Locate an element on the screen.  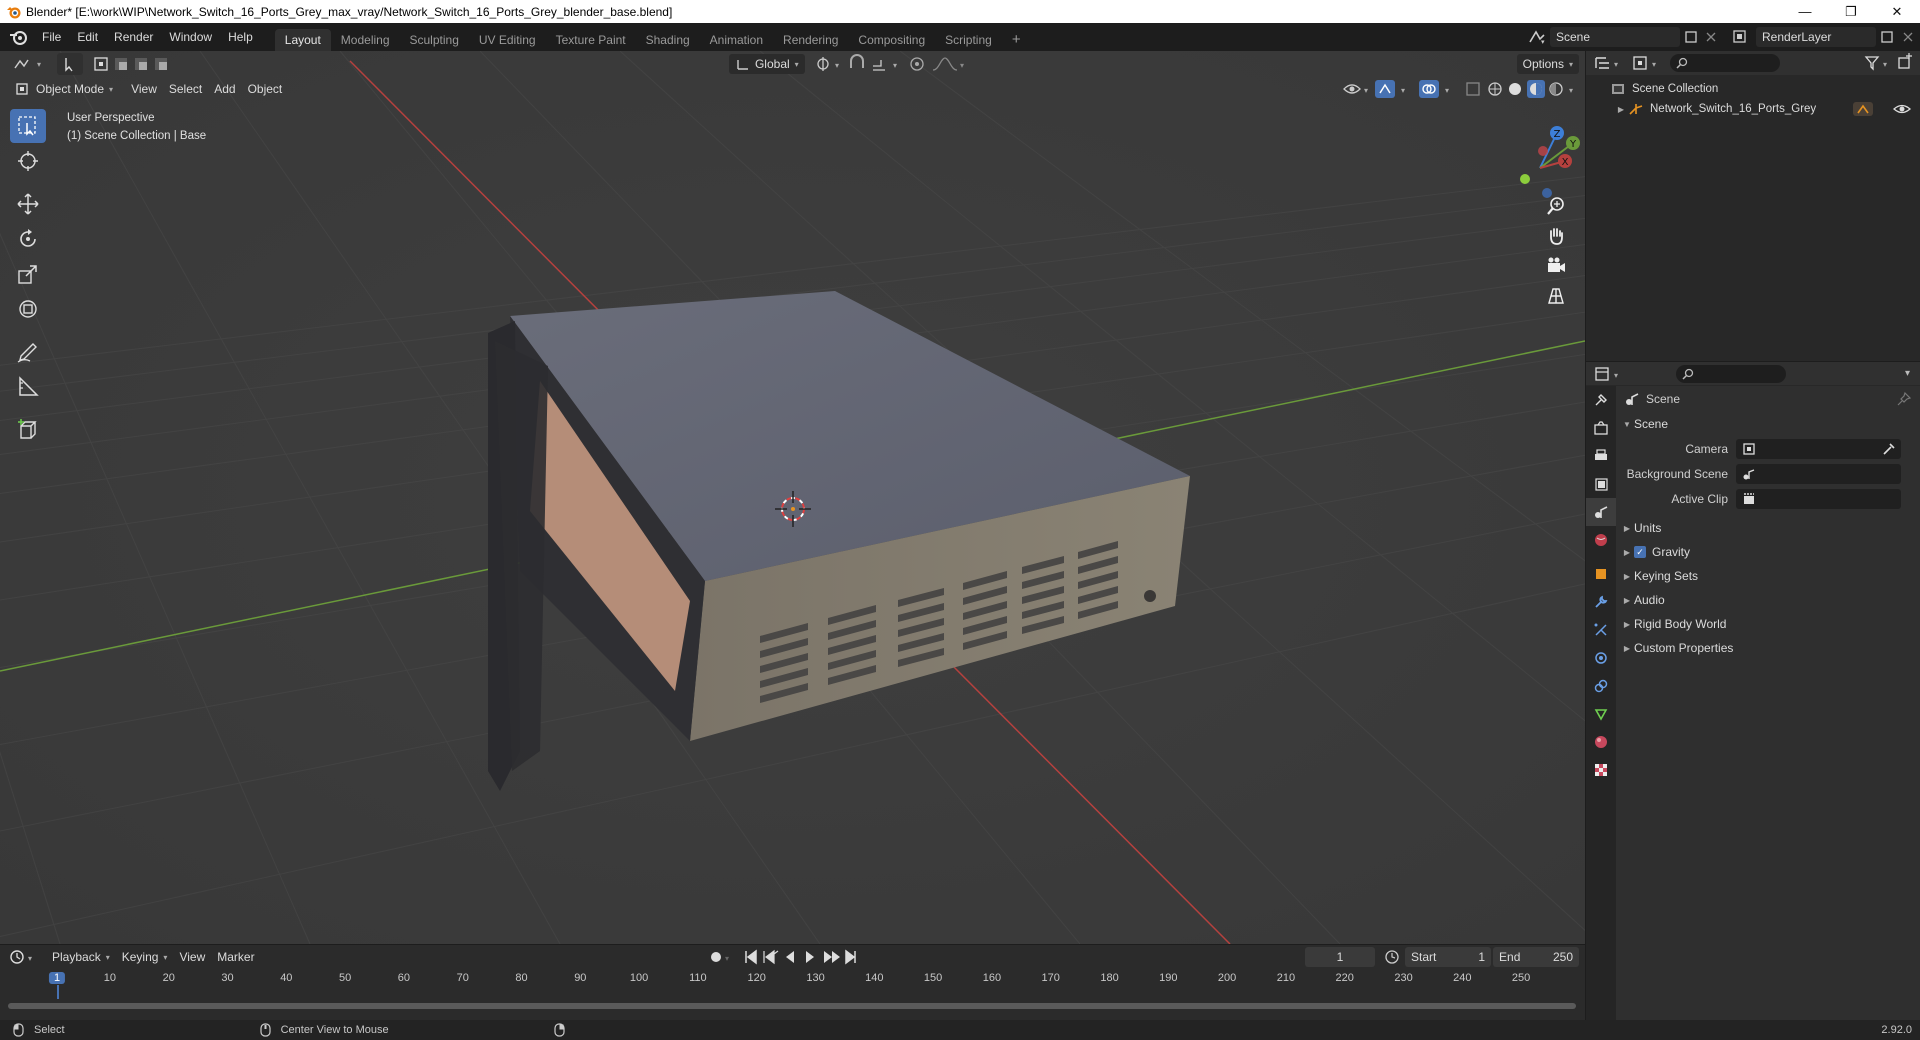
menu-window: Window is located at coordinates (190, 37).